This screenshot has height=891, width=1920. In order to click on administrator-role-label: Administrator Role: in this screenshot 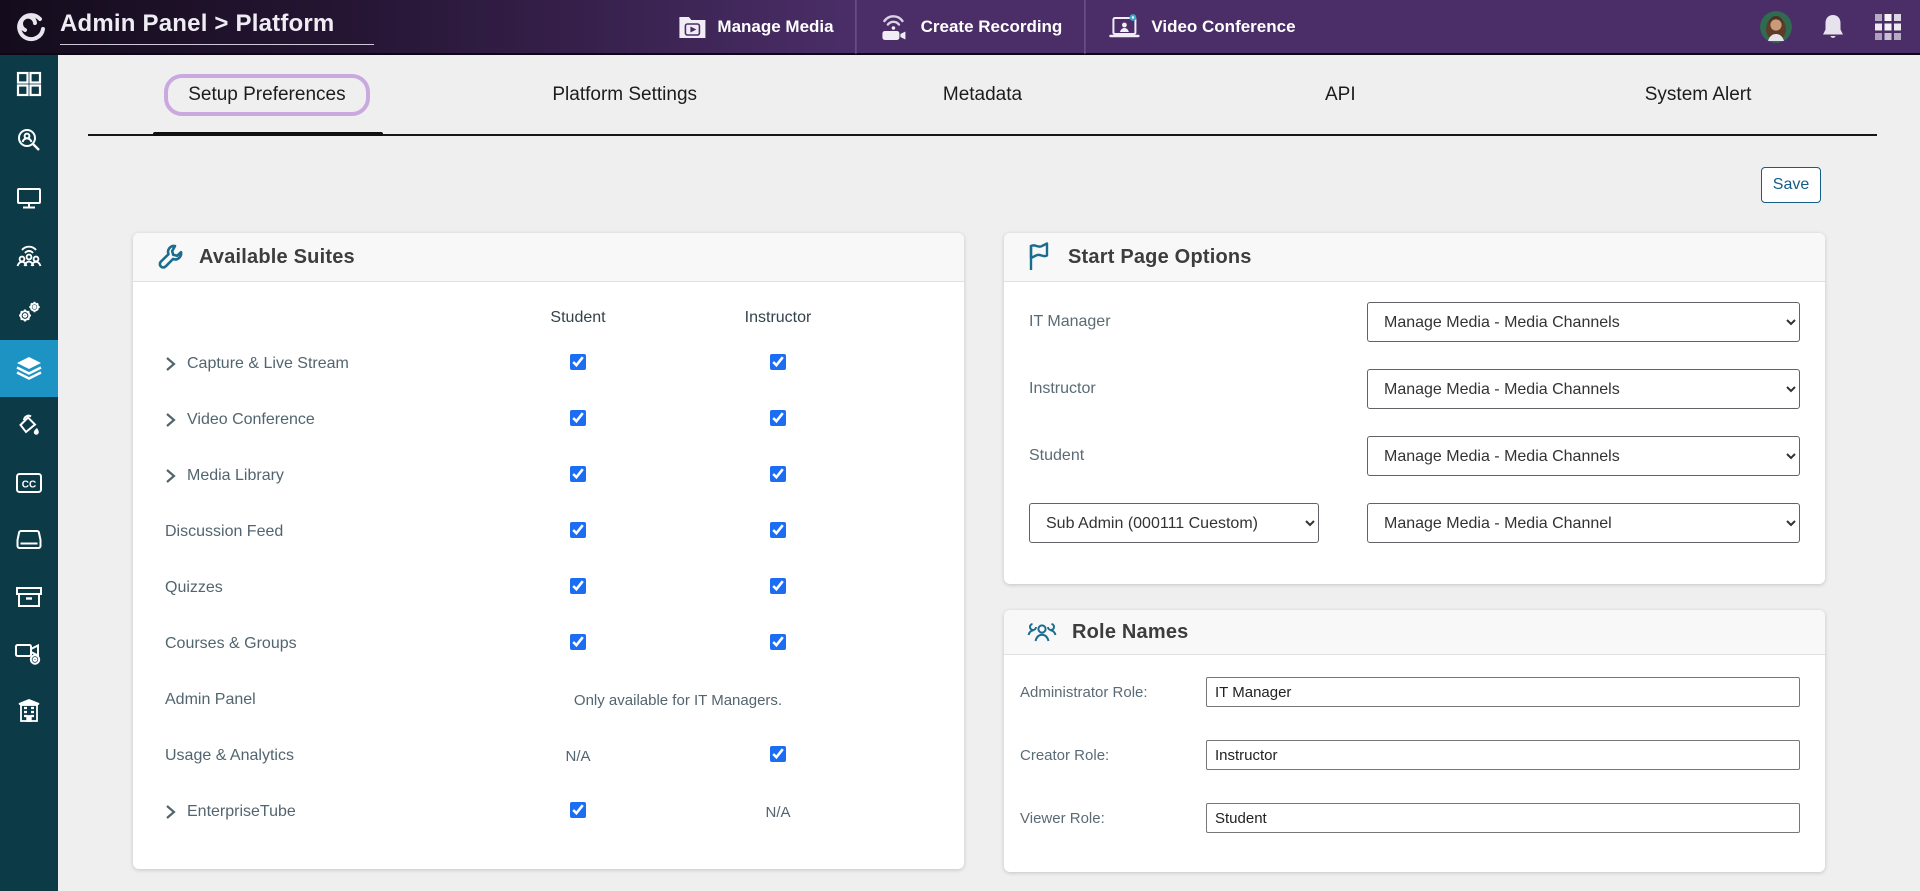, I will do `click(1084, 692)`.